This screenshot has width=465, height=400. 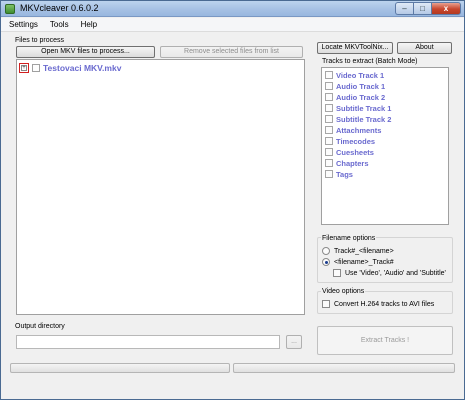 I want to click on track-subtitle-2: Subtitle Track 2, so click(x=358, y=119).